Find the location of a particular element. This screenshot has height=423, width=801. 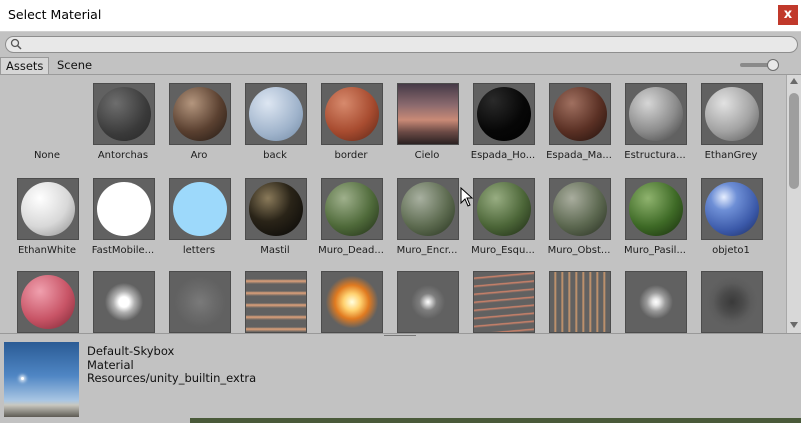

white-pattern-sphere-icon is located at coordinates (48, 209).